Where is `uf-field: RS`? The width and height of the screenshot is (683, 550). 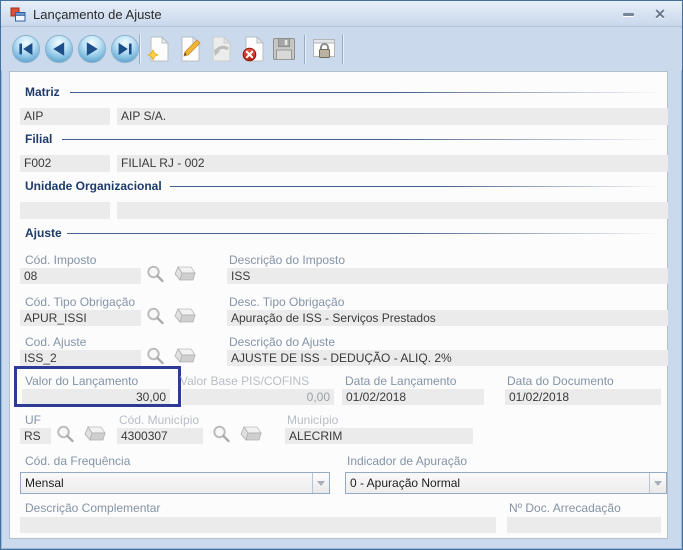
uf-field: RS is located at coordinates (35, 436).